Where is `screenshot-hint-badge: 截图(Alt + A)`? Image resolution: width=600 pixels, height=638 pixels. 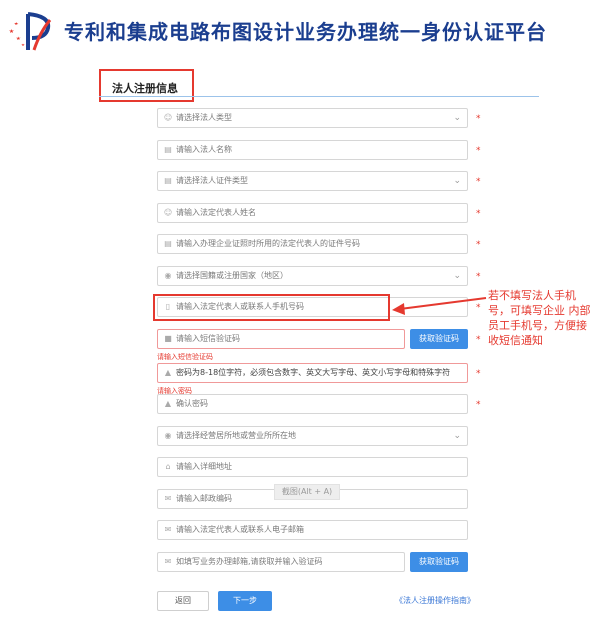 screenshot-hint-badge: 截图(Alt + A) is located at coordinates (307, 492).